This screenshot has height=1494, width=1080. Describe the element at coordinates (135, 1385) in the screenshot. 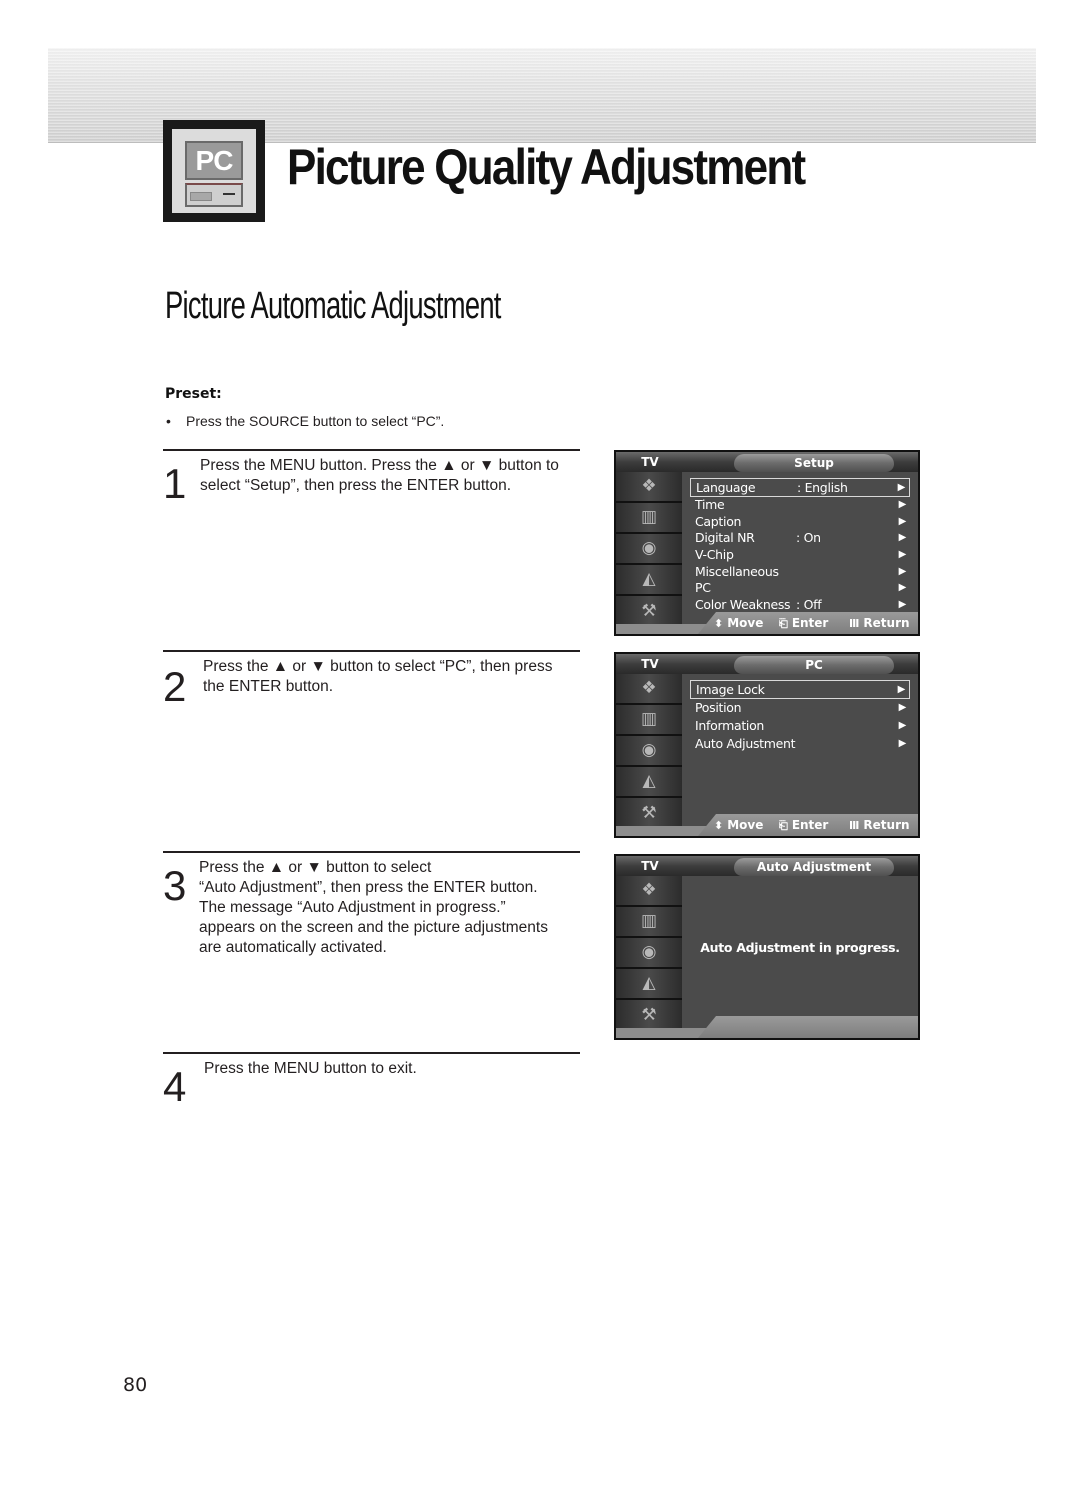

I see `page-number: 80` at that location.